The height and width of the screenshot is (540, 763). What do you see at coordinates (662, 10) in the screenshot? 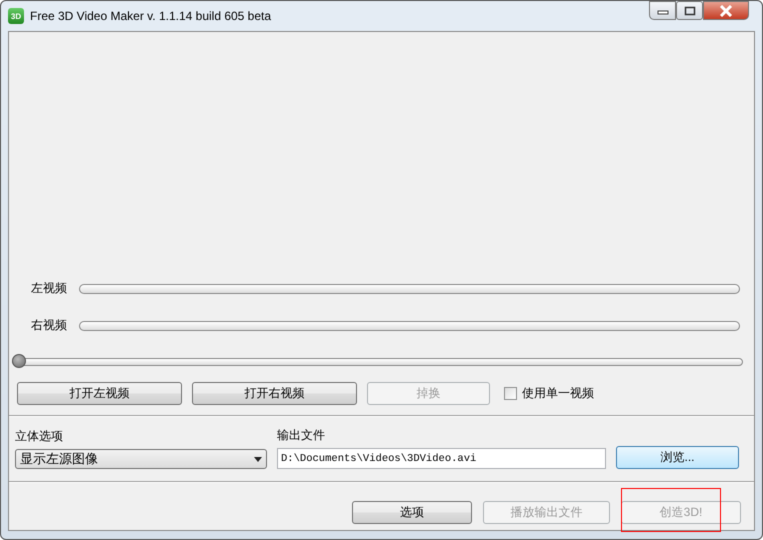
I see `minimize-button` at bounding box center [662, 10].